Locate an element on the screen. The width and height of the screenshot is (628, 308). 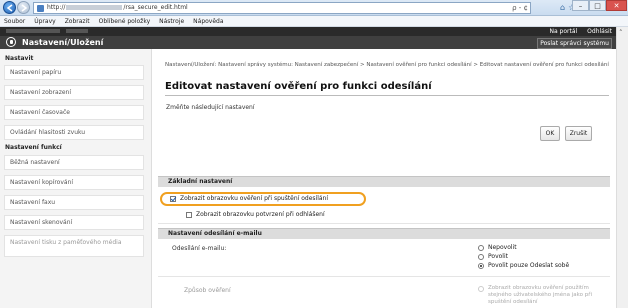
logout-link: Odhlásit is located at coordinates (599, 31).